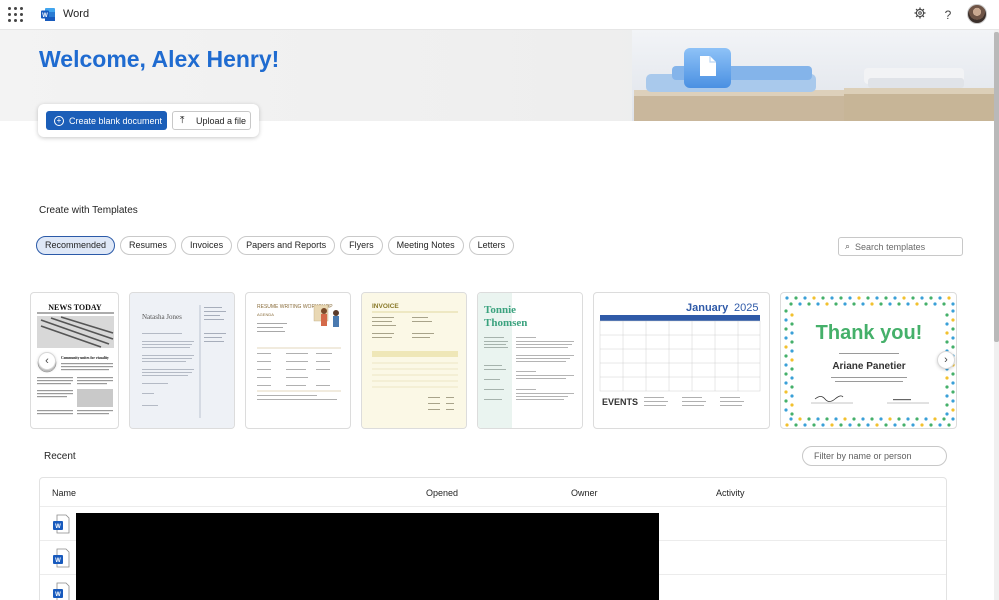  Describe the element at coordinates (367, 556) in the screenshot. I see `redacted-file-names` at that location.